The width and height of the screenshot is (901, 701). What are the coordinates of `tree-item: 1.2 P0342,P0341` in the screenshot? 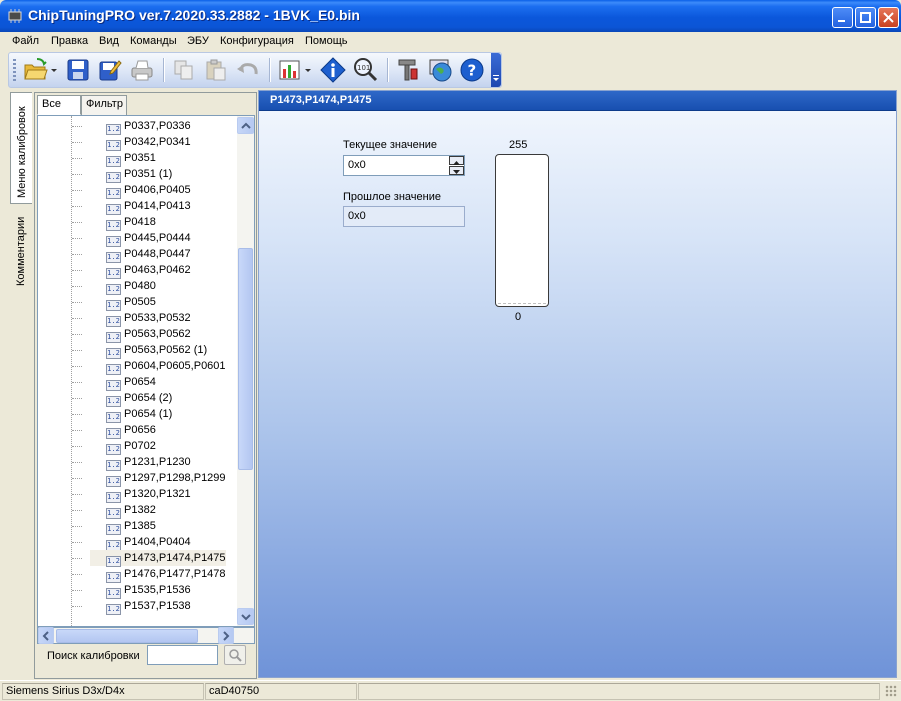 It's located at (131, 142).